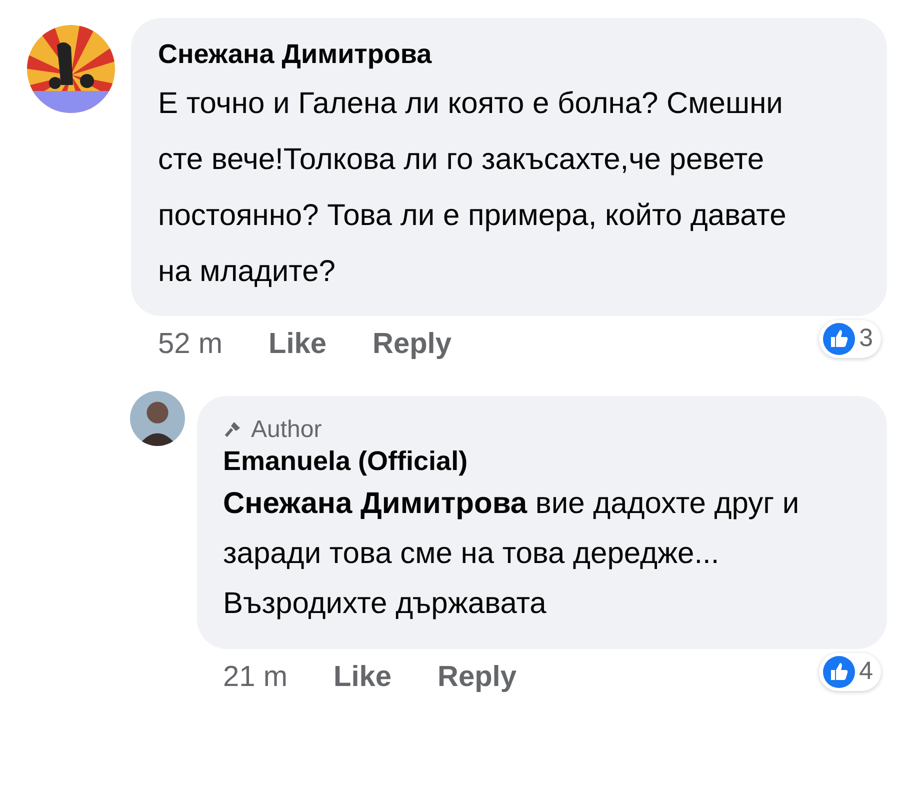 This screenshot has width=913, height=800. What do you see at coordinates (502, 55) in the screenshot?
I see `commenter-name: Снежана Димитрова` at bounding box center [502, 55].